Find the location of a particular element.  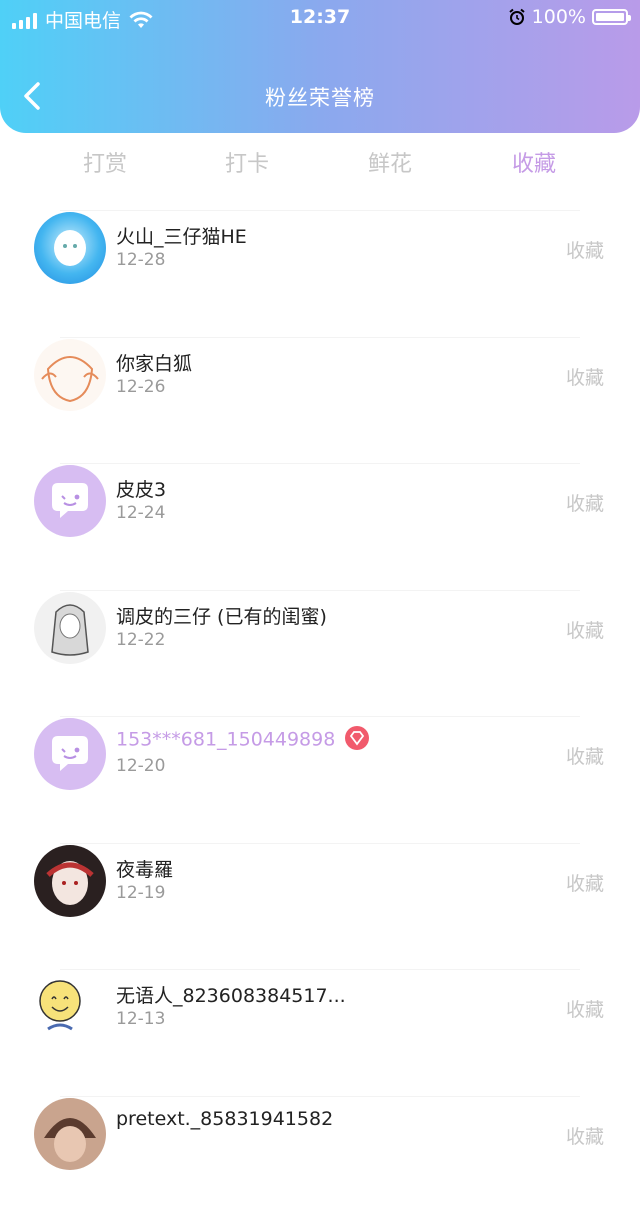

tab-flowers: 鲜花 is located at coordinates (390, 162).